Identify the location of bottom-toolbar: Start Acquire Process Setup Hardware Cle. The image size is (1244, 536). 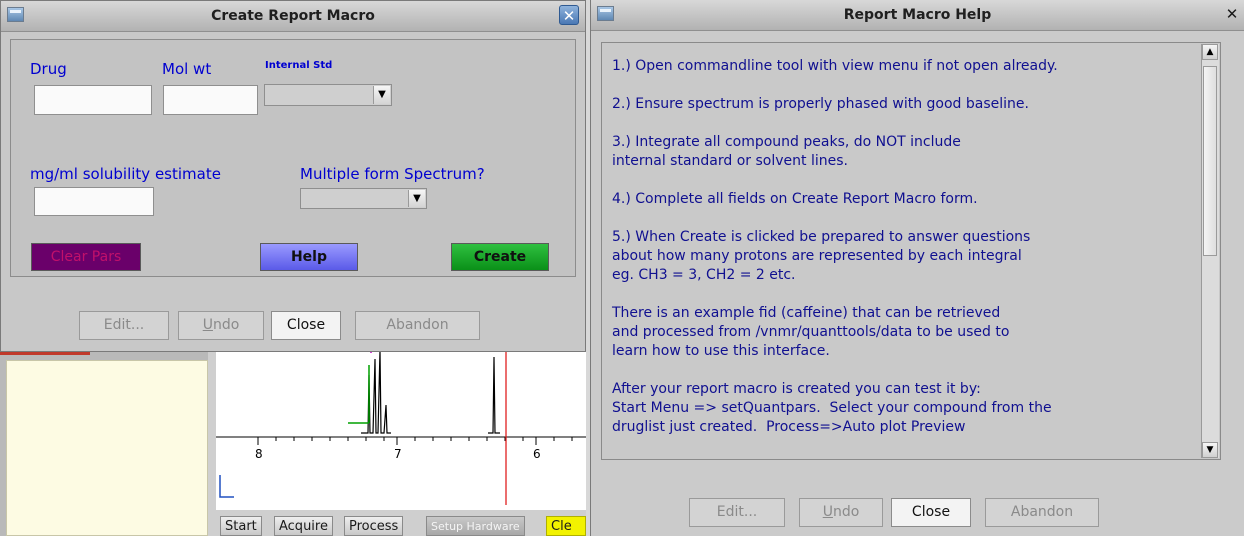
(401, 523).